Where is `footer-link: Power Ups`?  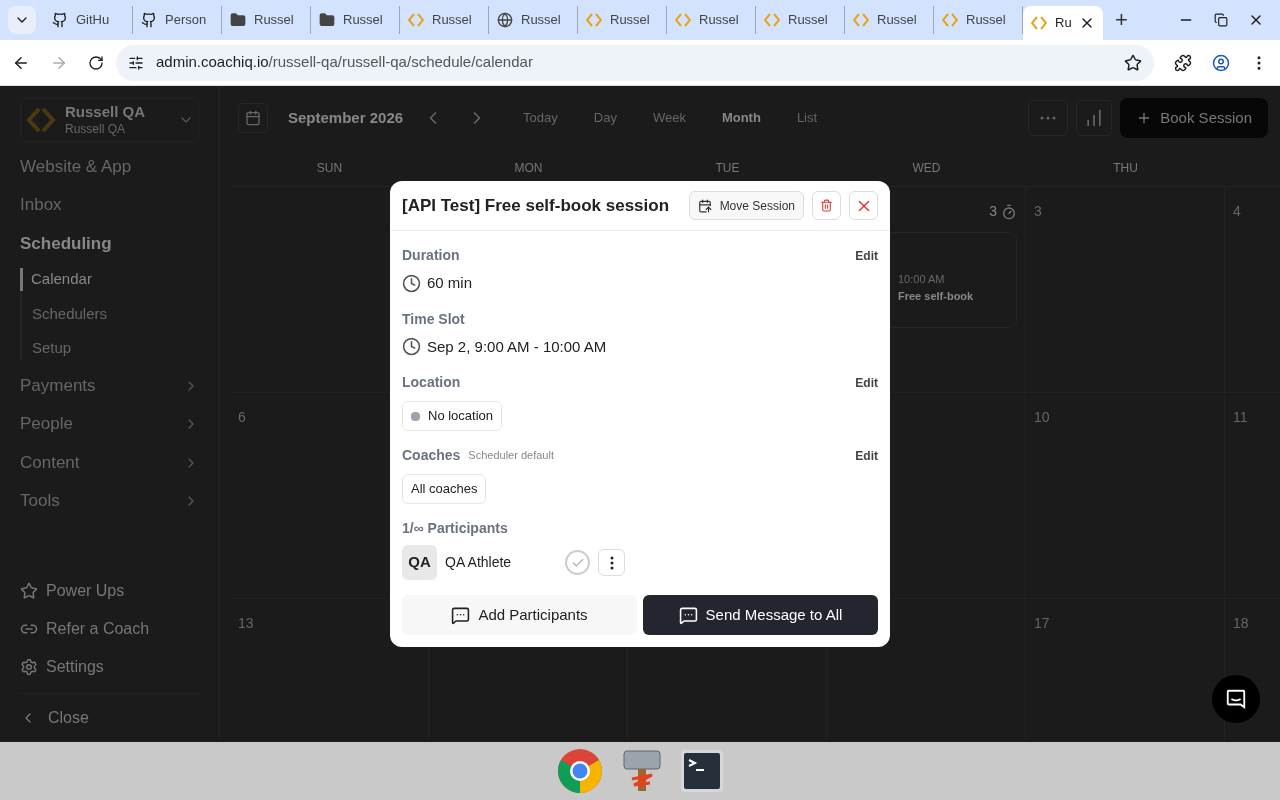
footer-link: Power Ups is located at coordinates (109, 591).